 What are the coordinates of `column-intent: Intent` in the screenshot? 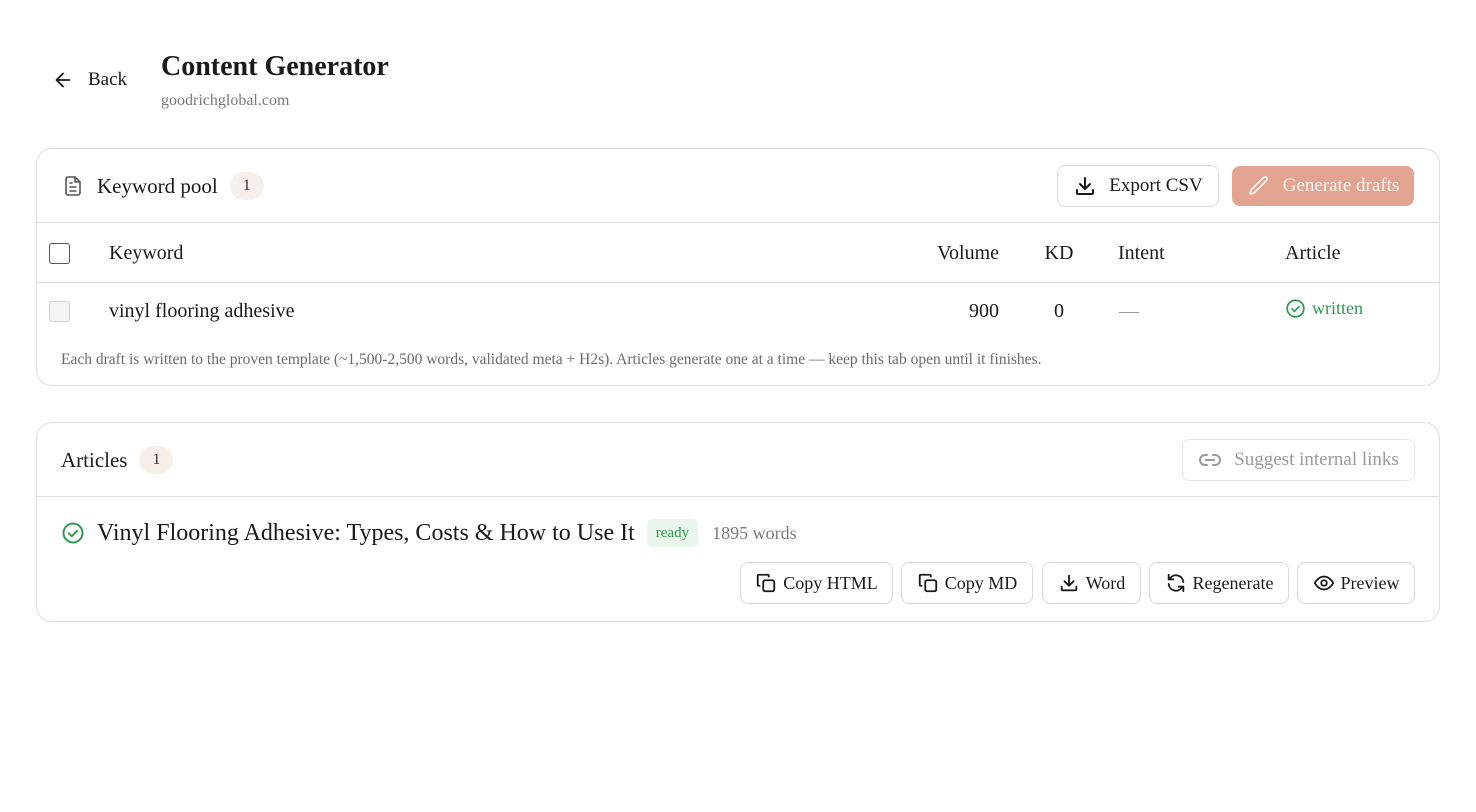 It's located at (1141, 253).